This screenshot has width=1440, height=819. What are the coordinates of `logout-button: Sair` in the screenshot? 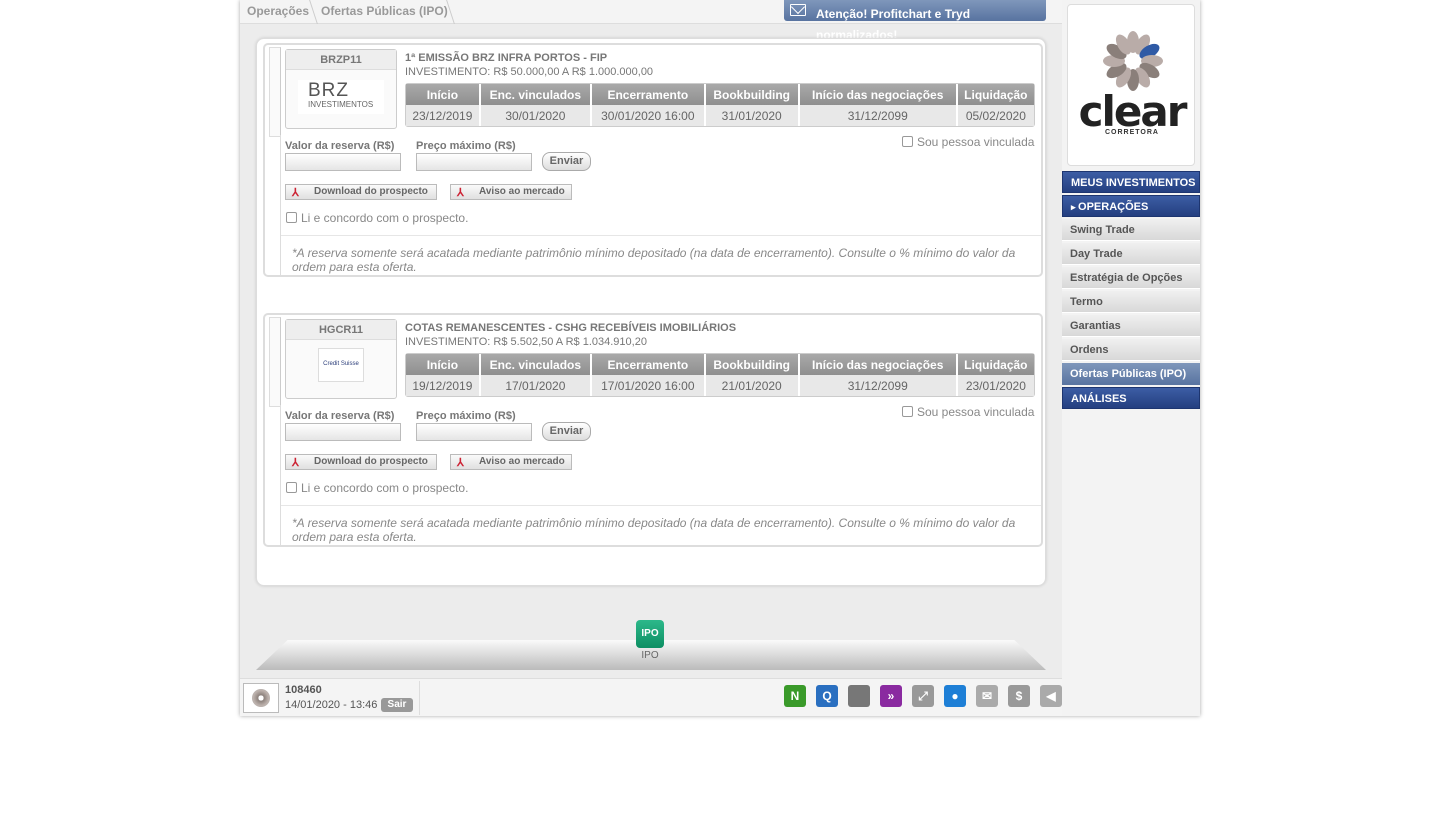 It's located at (397, 705).